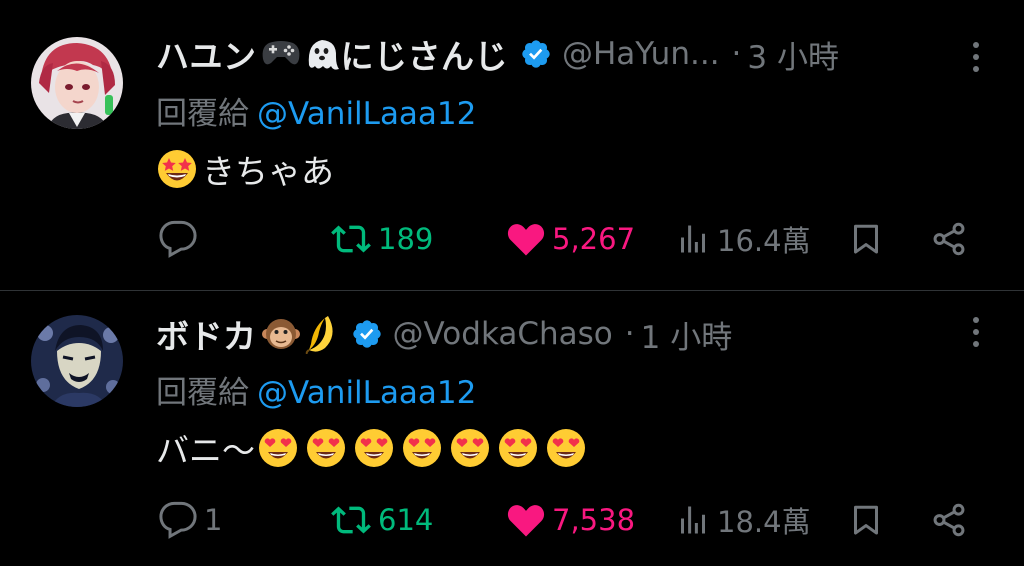 The height and width of the screenshot is (566, 1024). I want to click on like-button: 5,267, so click(570, 239).